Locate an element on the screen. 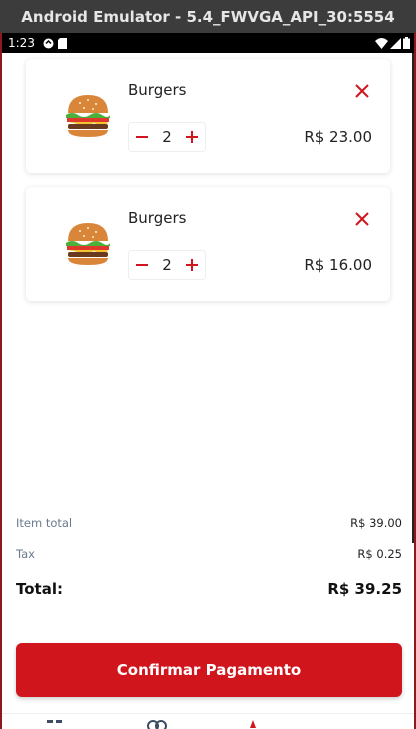 The height and width of the screenshot is (729, 416). total-row: Total: R$ 39.25 is located at coordinates (209, 589).